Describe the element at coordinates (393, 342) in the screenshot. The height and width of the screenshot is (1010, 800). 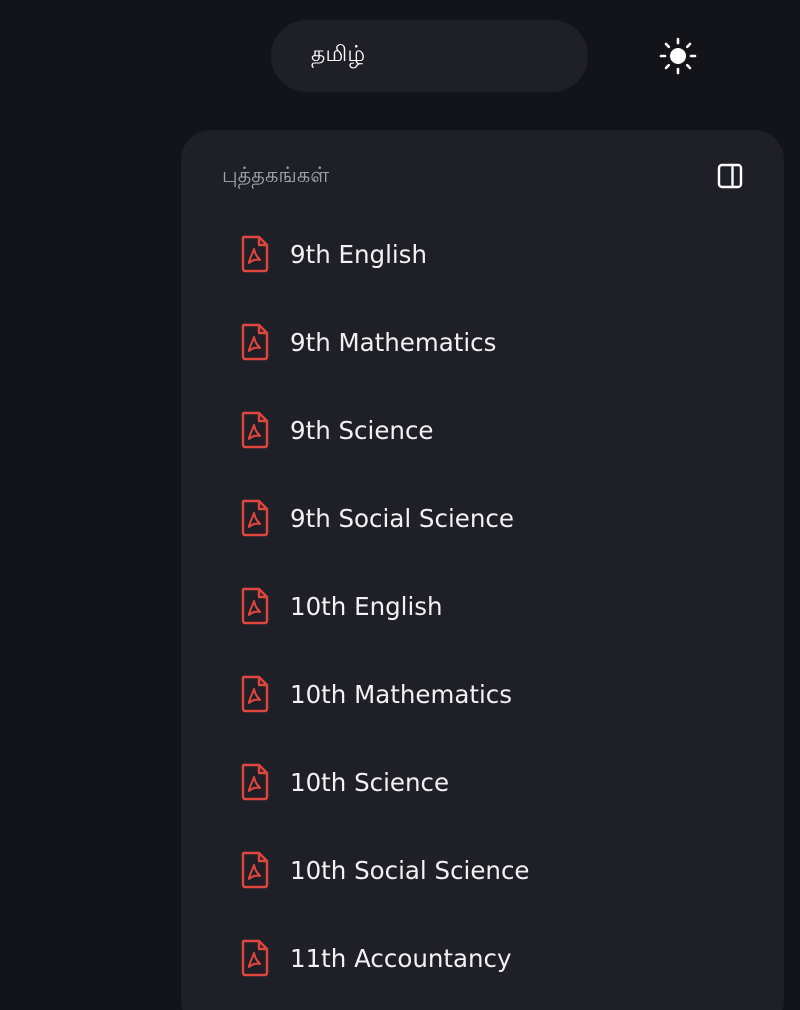
I see `book-label: 9th Mathematics` at that location.